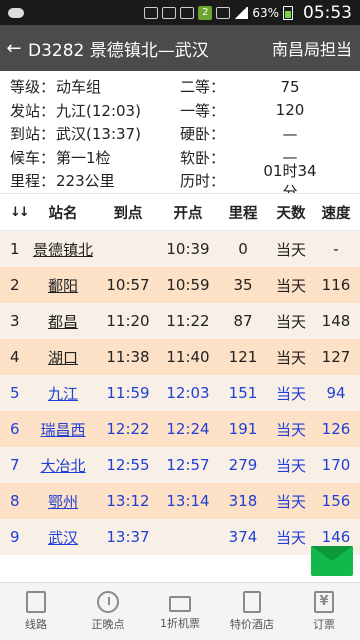 The width and height of the screenshot is (360, 640). What do you see at coordinates (180, 537) in the screenshot?
I see `table-row: 9 武汉 13:37 374 当天 146` at bounding box center [180, 537].